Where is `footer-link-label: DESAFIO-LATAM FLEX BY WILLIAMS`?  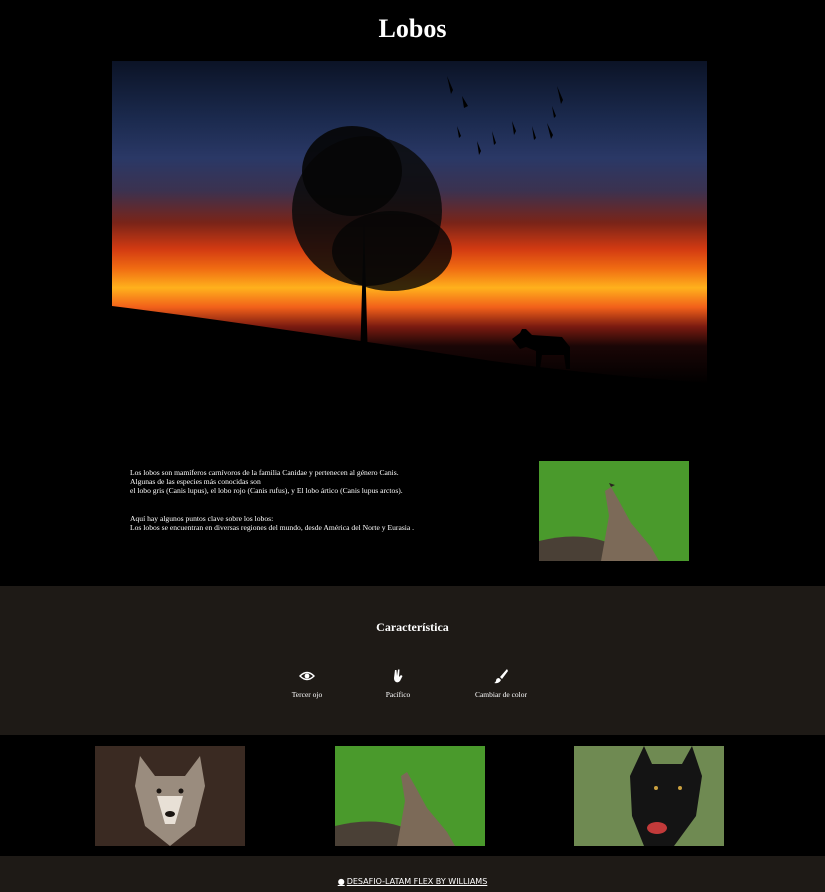 footer-link-label: DESAFIO-LATAM FLEX BY WILLIAMS is located at coordinates (417, 881).